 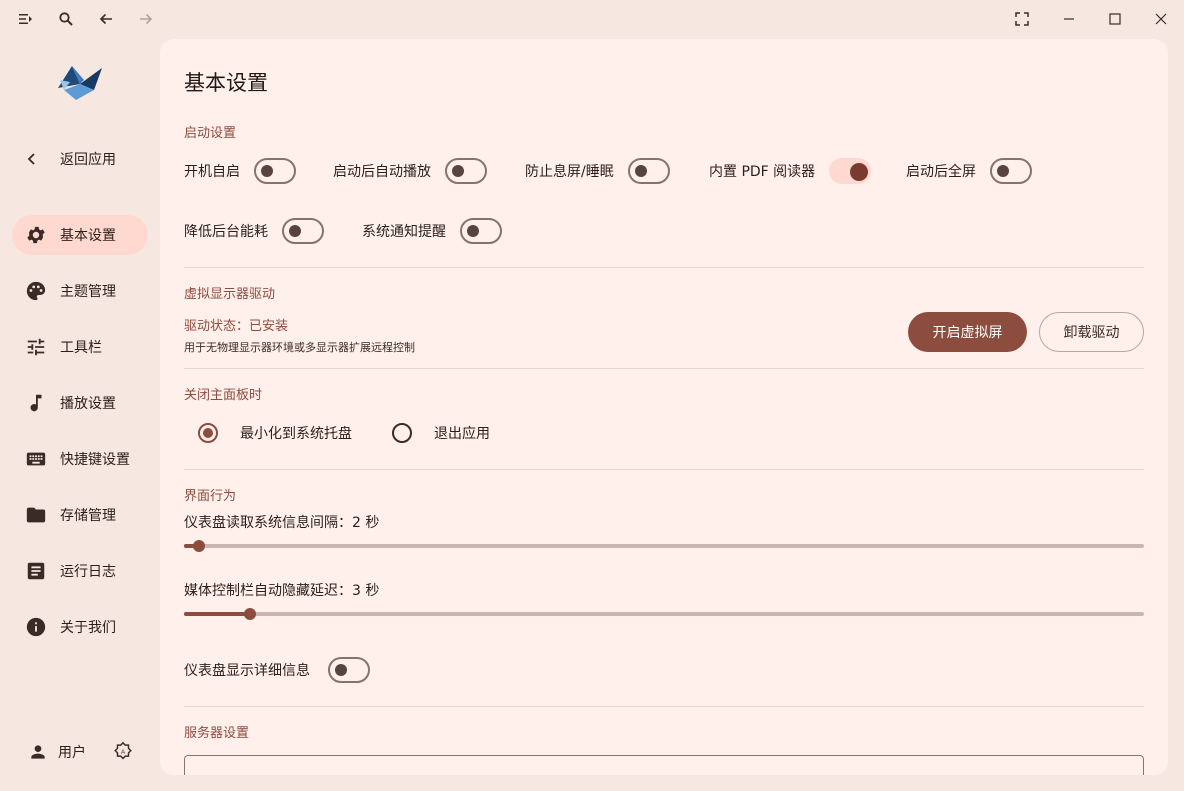 I want to click on radio-label: 退出应用, so click(x=462, y=434).